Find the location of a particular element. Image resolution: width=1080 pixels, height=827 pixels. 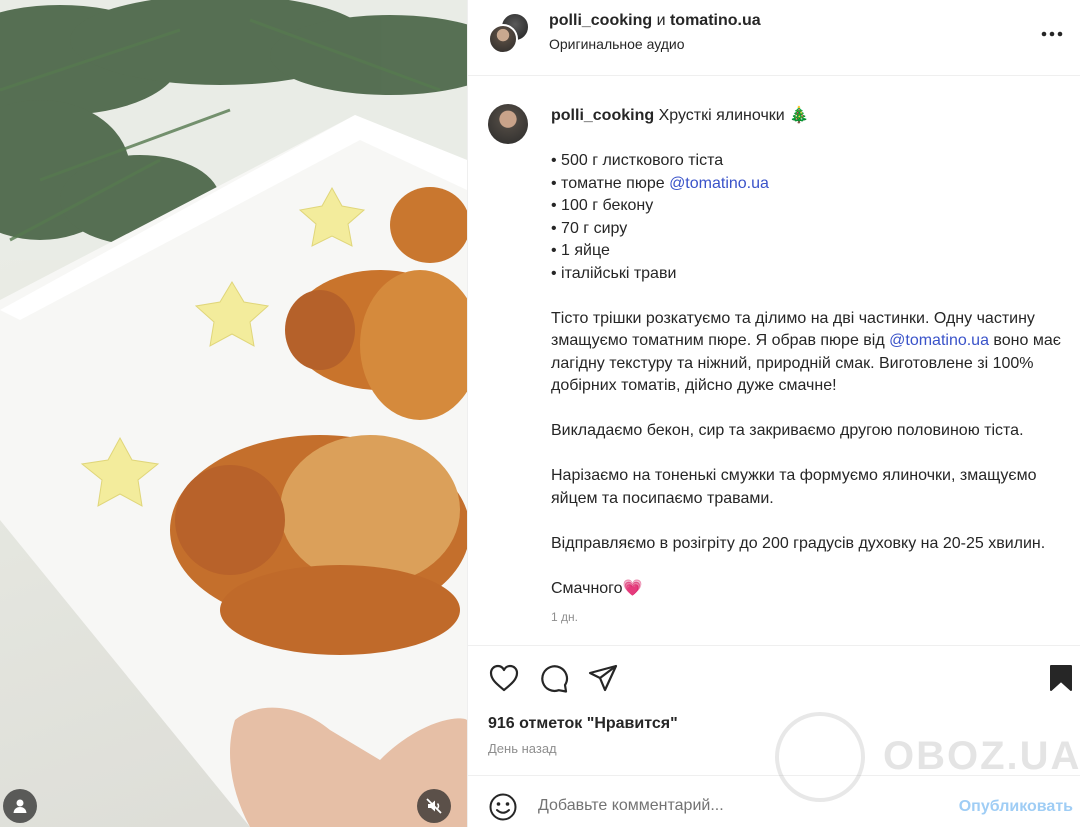

save-button is located at coordinates (1061, 678).